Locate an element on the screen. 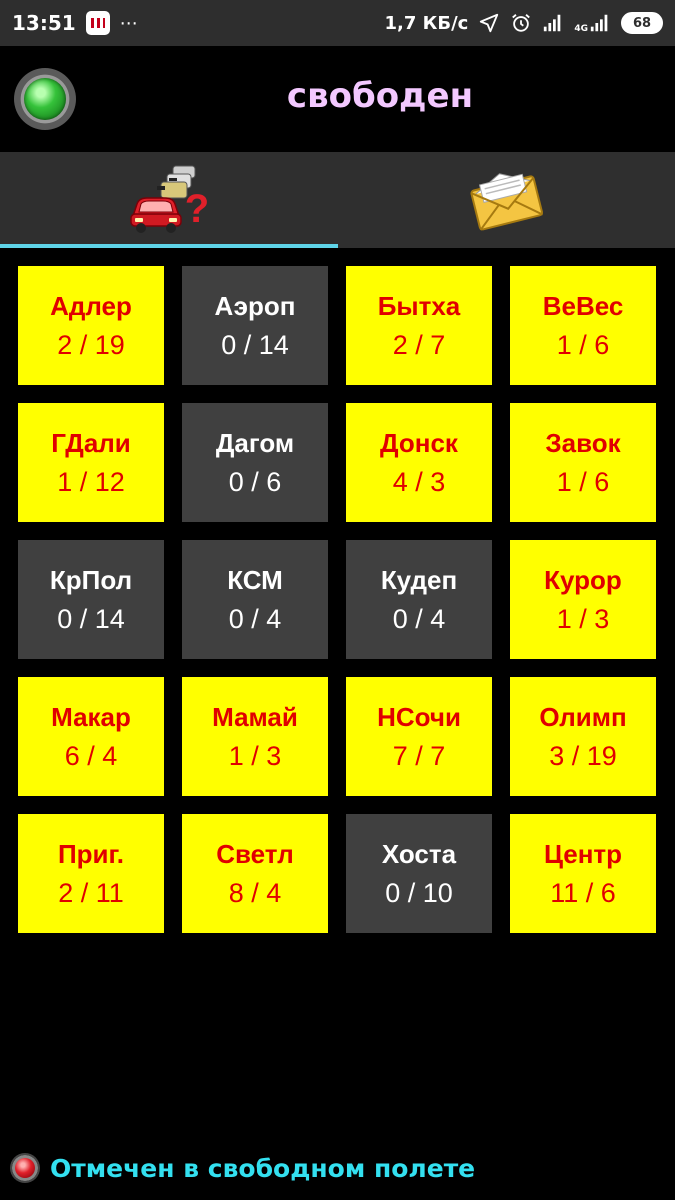 The width and height of the screenshot is (675, 1200). zone-cell: Кудеп 0 / 4 is located at coordinates (419, 599).